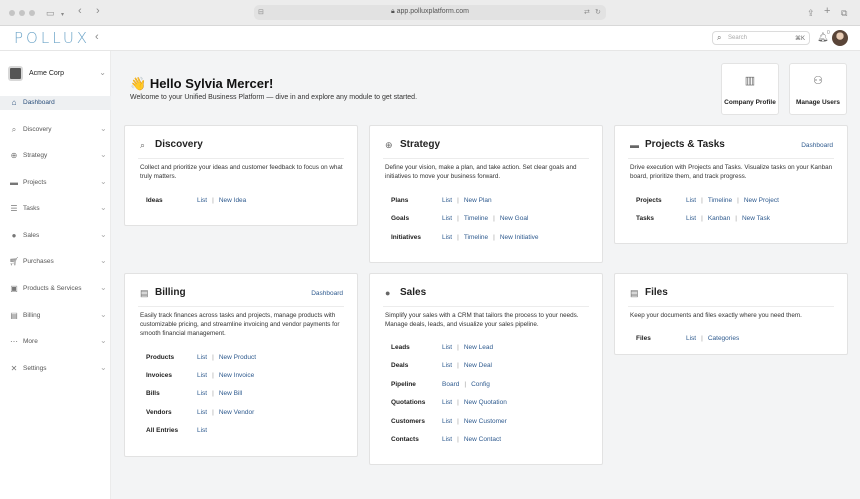  Describe the element at coordinates (719, 218) in the screenshot. I see `kanban-link: Kanban` at that location.